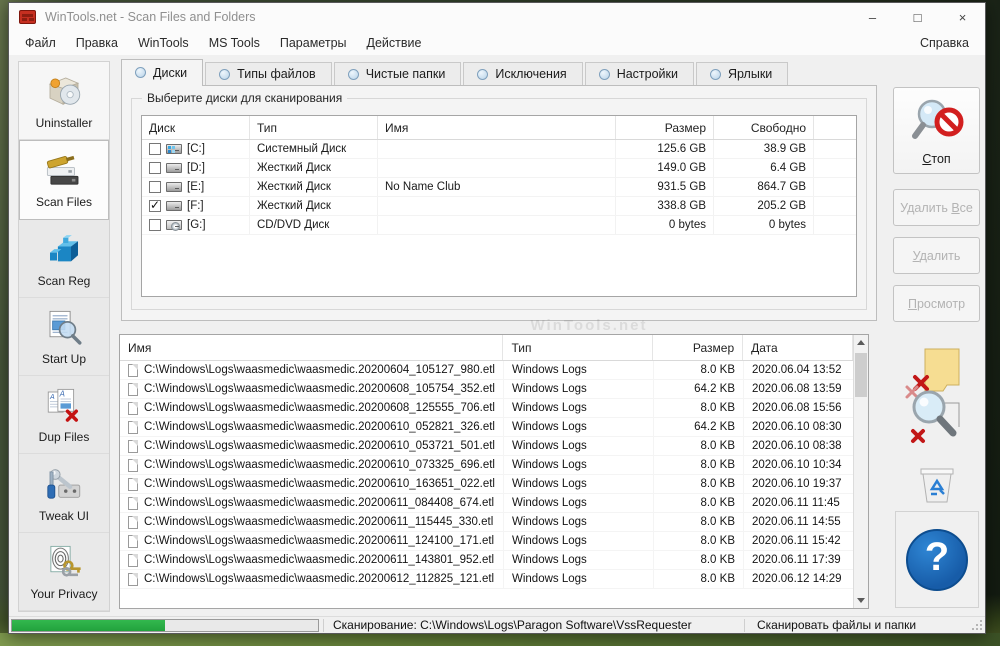  Describe the element at coordinates (665, 206) in the screenshot. I see `drive-size: 338.8 GB` at that location.